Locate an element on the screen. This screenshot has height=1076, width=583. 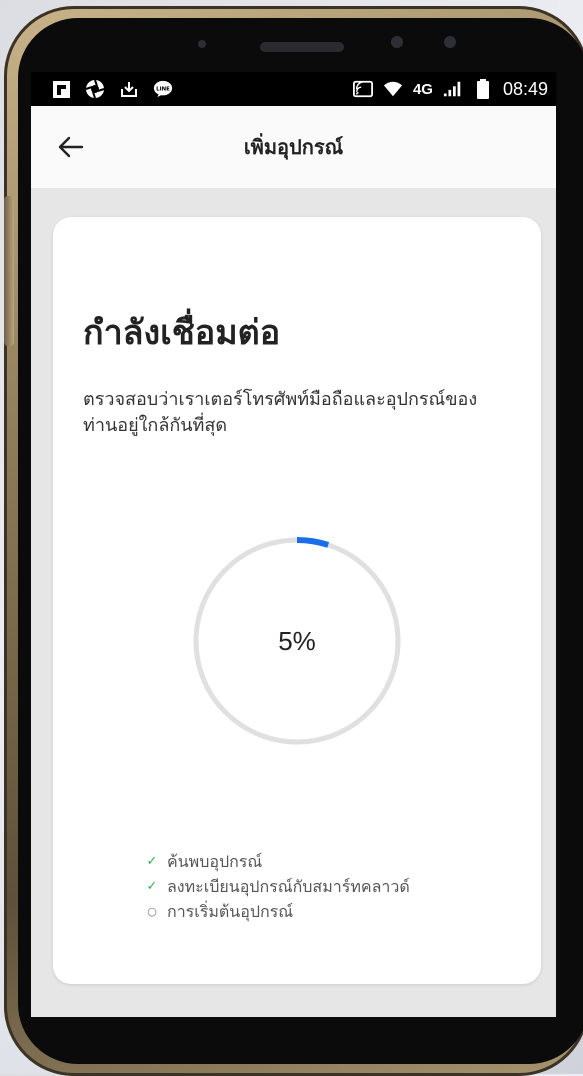
cast-icon is located at coordinates (362, 89).